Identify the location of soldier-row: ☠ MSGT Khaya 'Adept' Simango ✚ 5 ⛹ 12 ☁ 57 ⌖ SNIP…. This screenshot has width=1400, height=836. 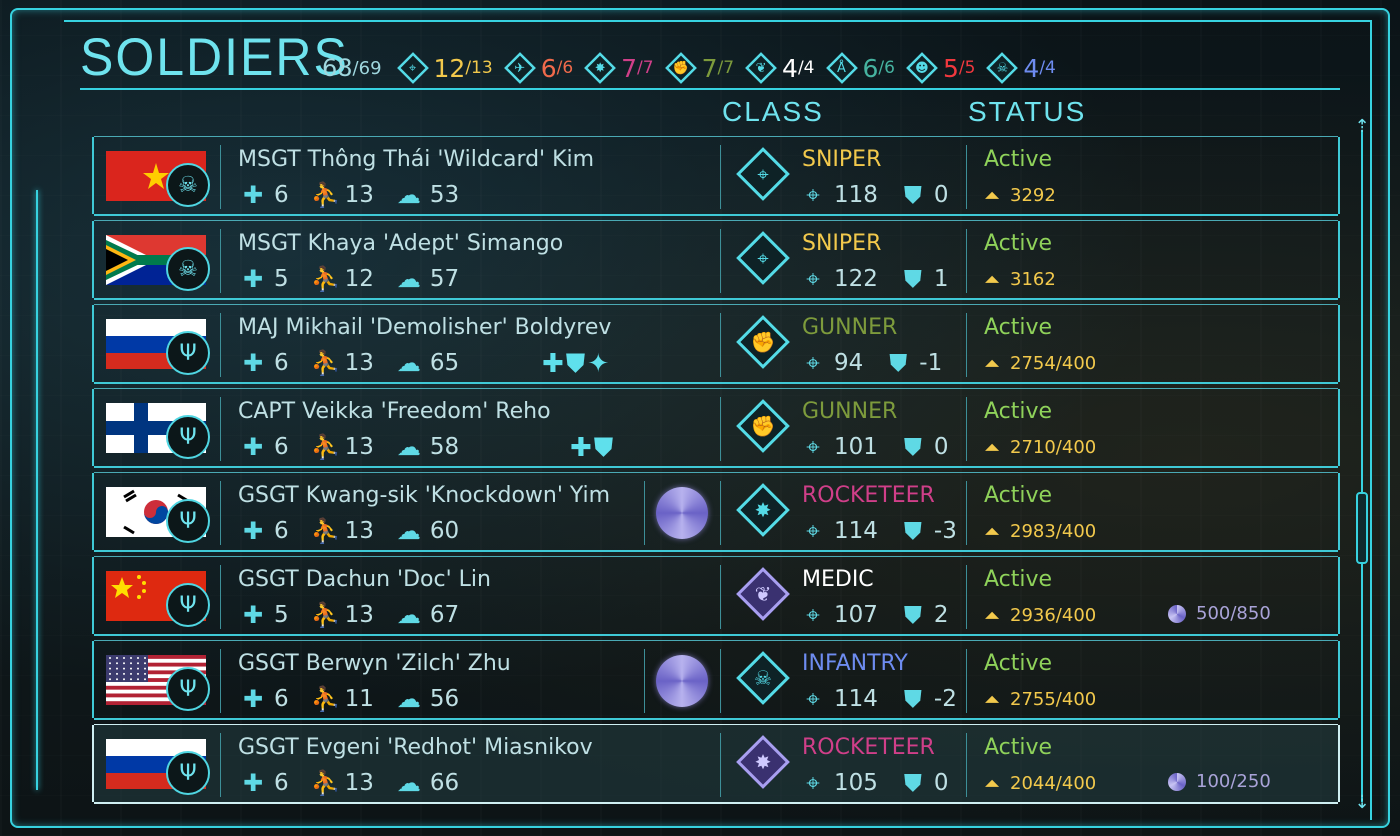
(716, 260).